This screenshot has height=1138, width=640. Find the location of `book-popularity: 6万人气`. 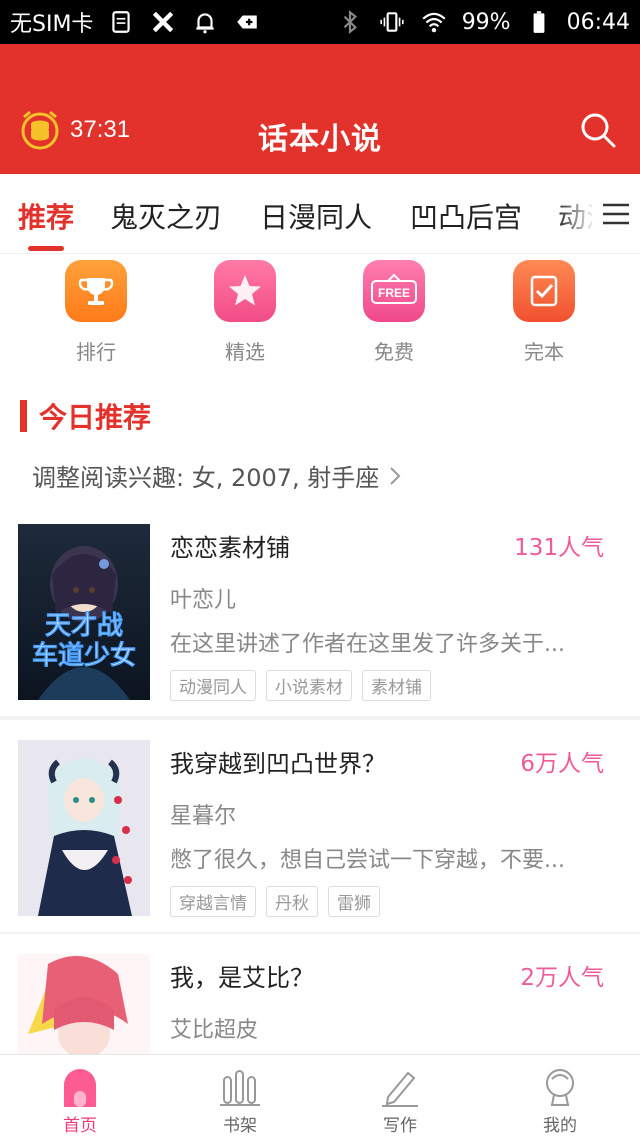

book-popularity: 6万人气 is located at coordinates (562, 764).